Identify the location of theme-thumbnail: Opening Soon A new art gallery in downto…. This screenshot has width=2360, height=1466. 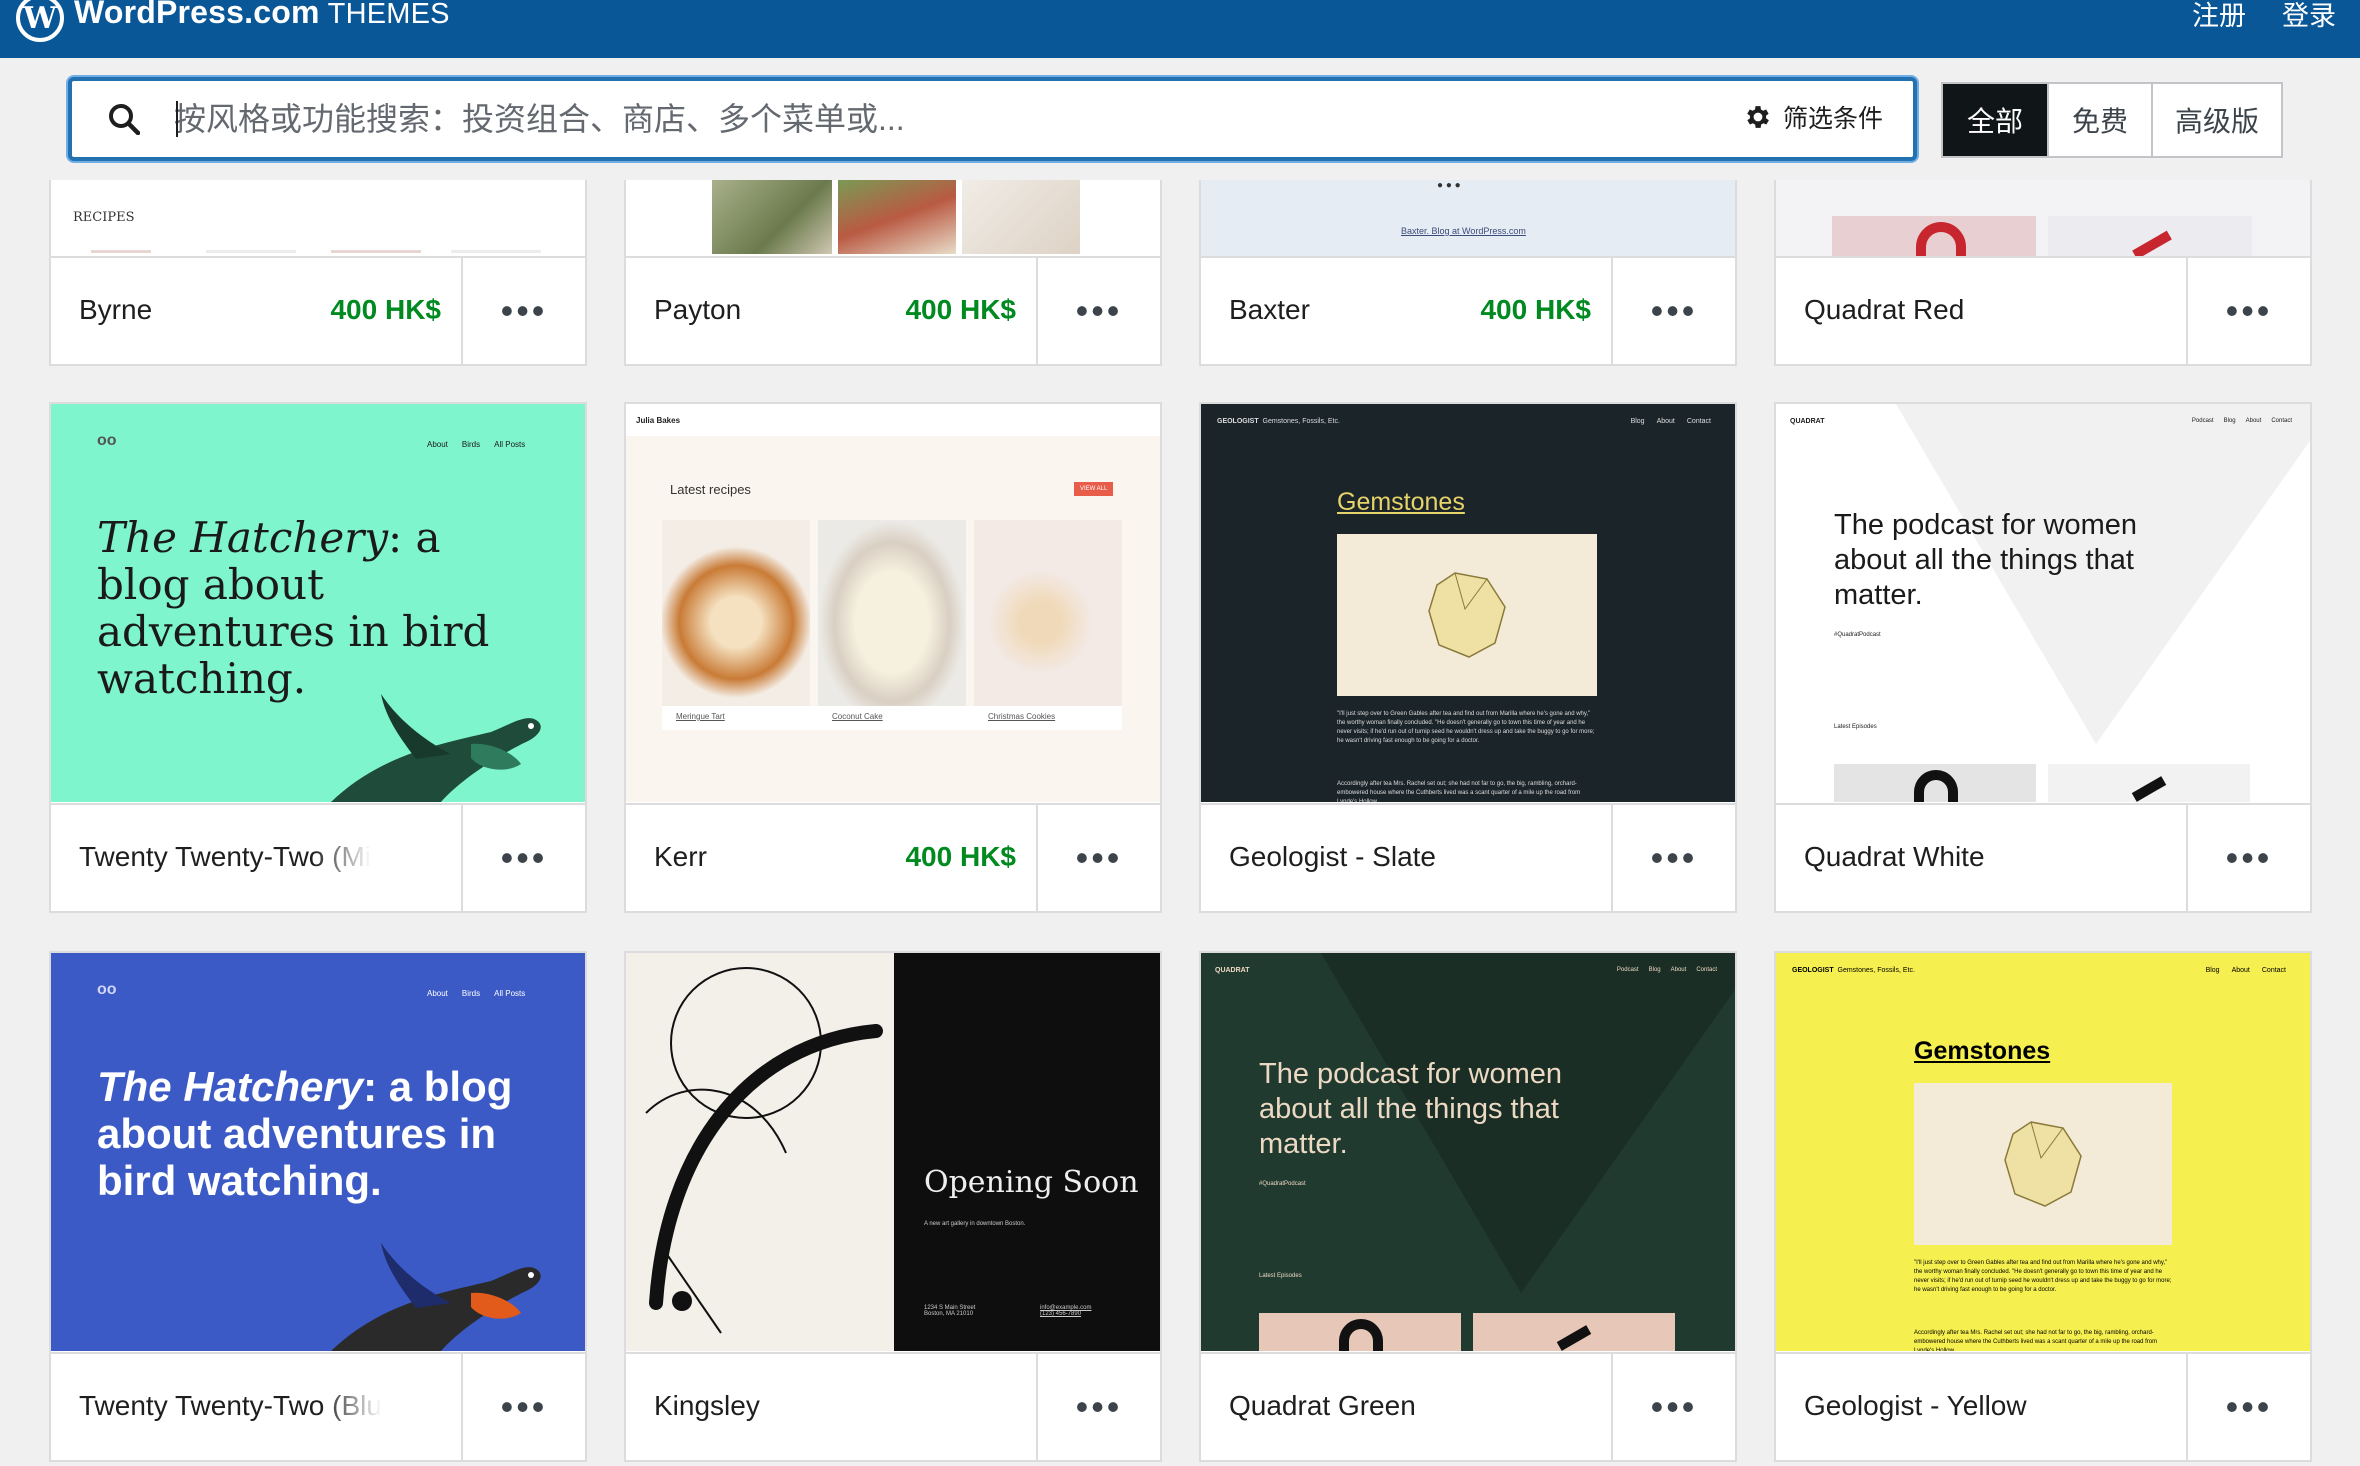
(893, 1152).